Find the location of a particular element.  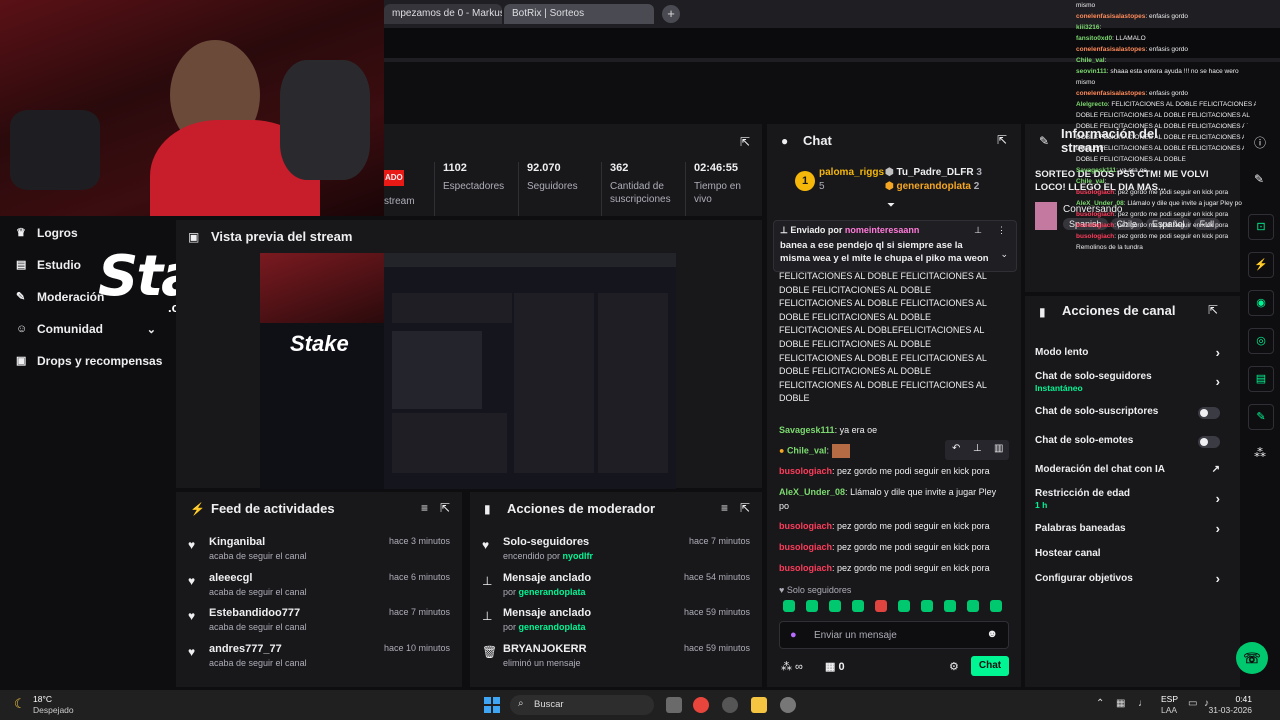

bolt-icon: ⚡ is located at coordinates (1261, 265).